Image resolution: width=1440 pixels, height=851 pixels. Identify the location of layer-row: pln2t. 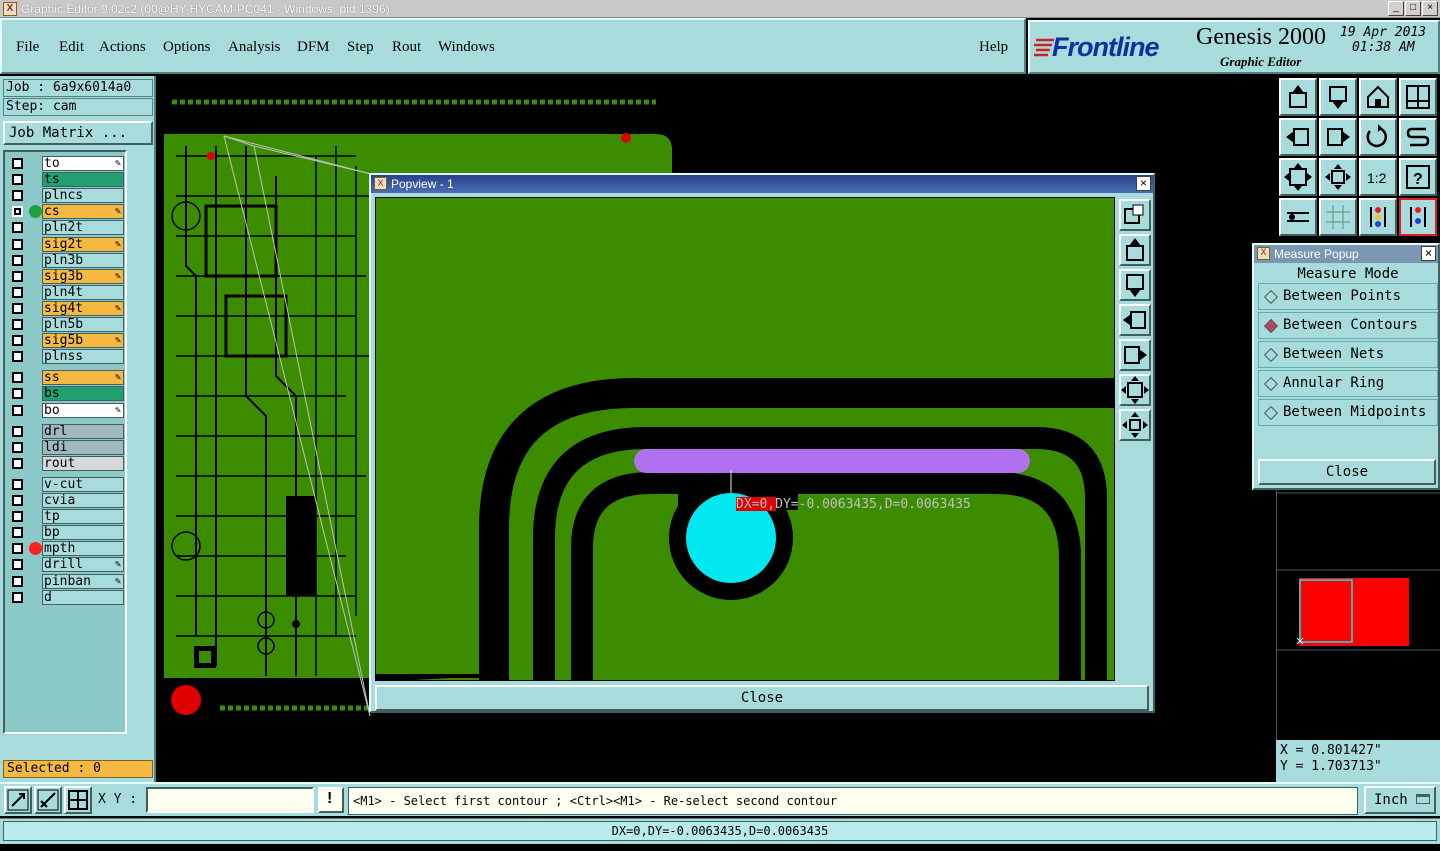
(66, 228).